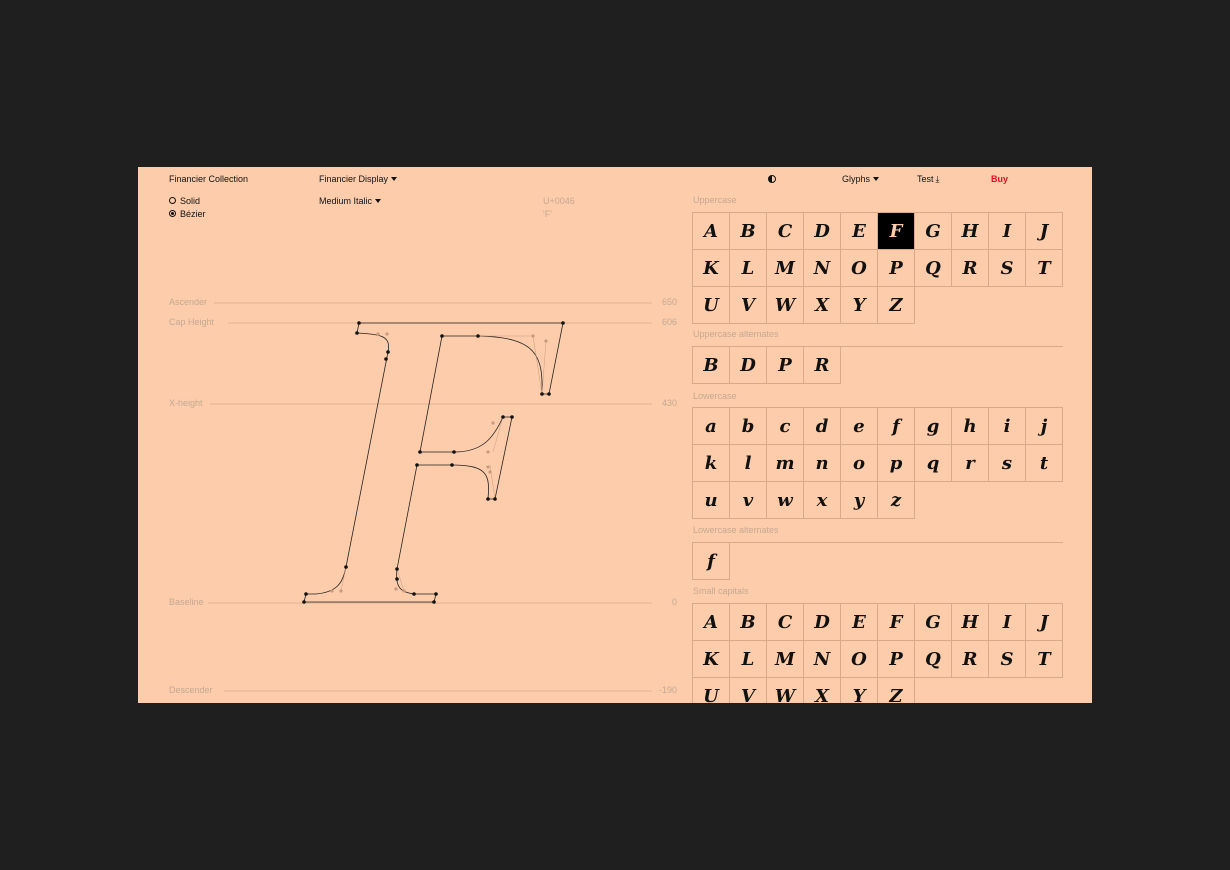 The height and width of the screenshot is (870, 1230). Describe the element at coordinates (933, 659) in the screenshot. I see `glyph-cell: Q` at that location.